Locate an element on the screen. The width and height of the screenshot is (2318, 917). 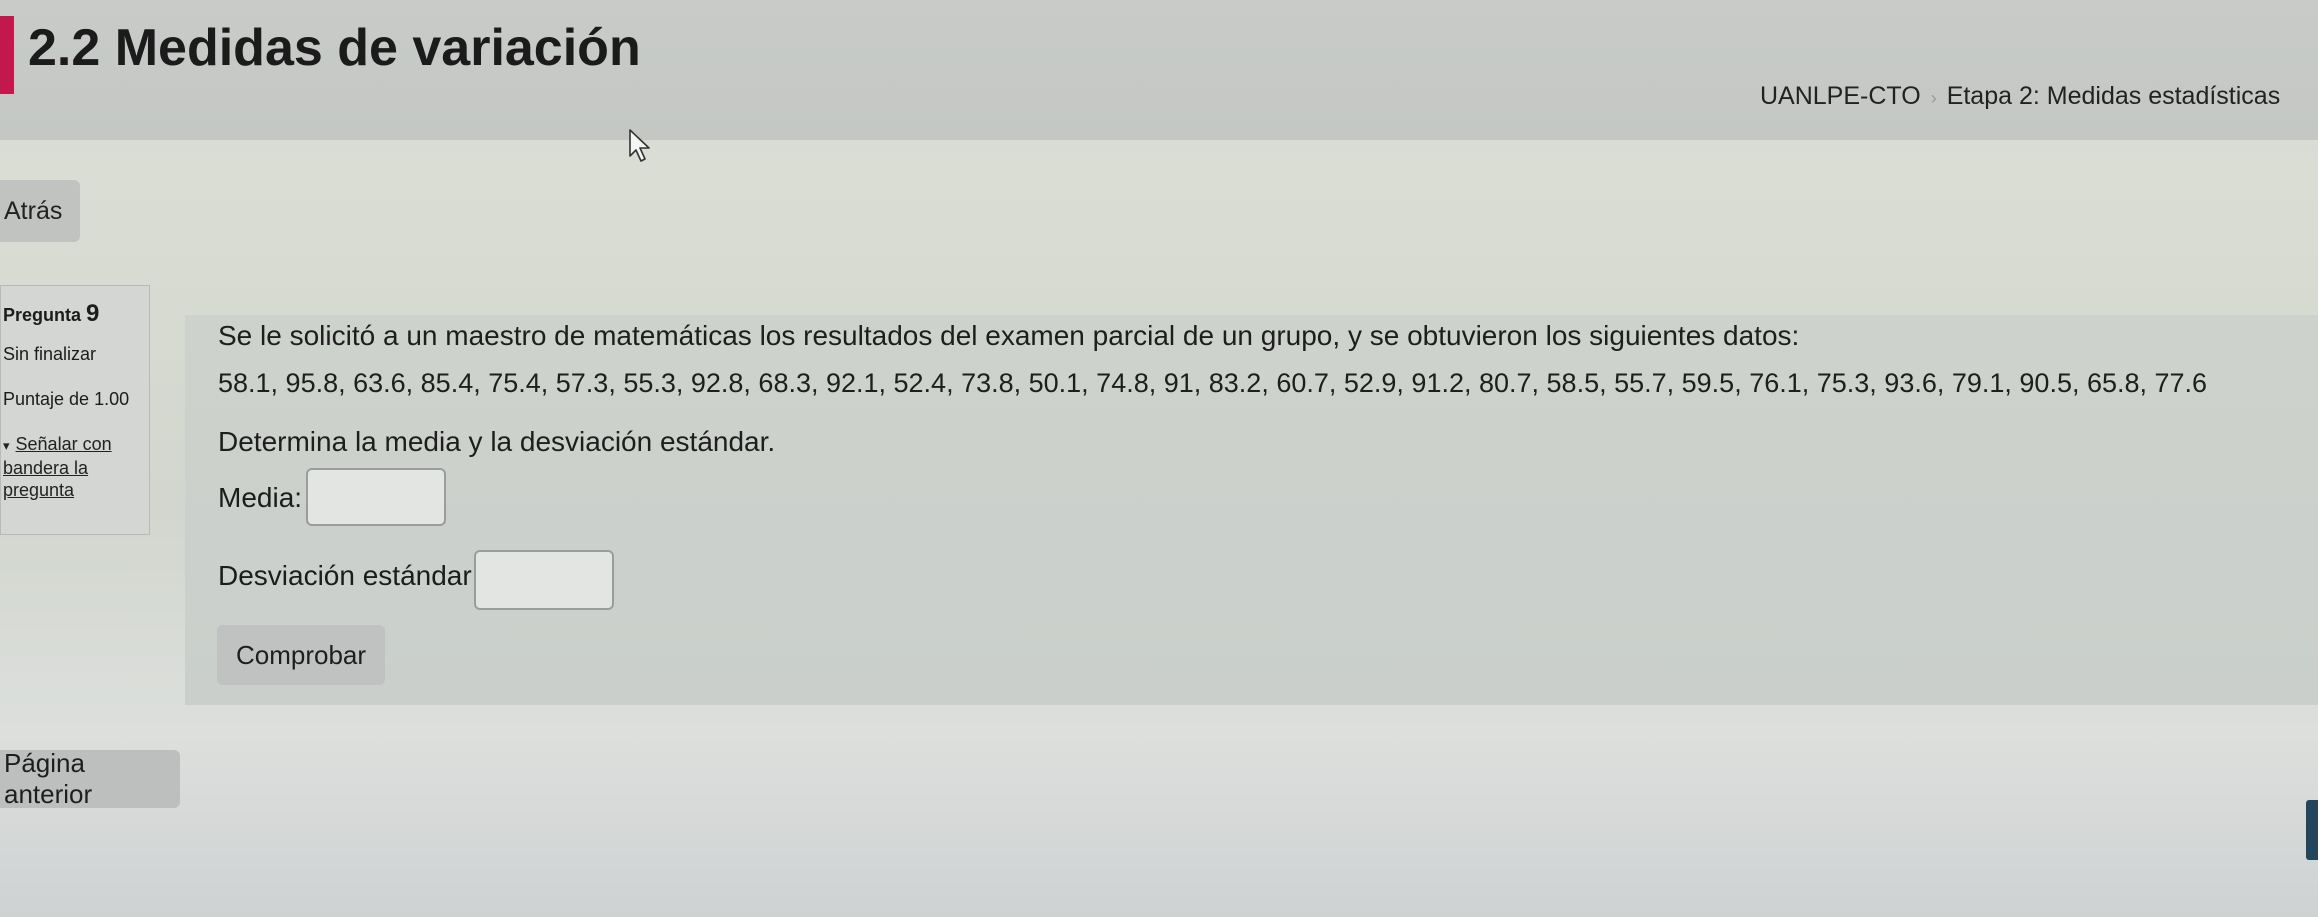
mean-label: Media: is located at coordinates (260, 497).